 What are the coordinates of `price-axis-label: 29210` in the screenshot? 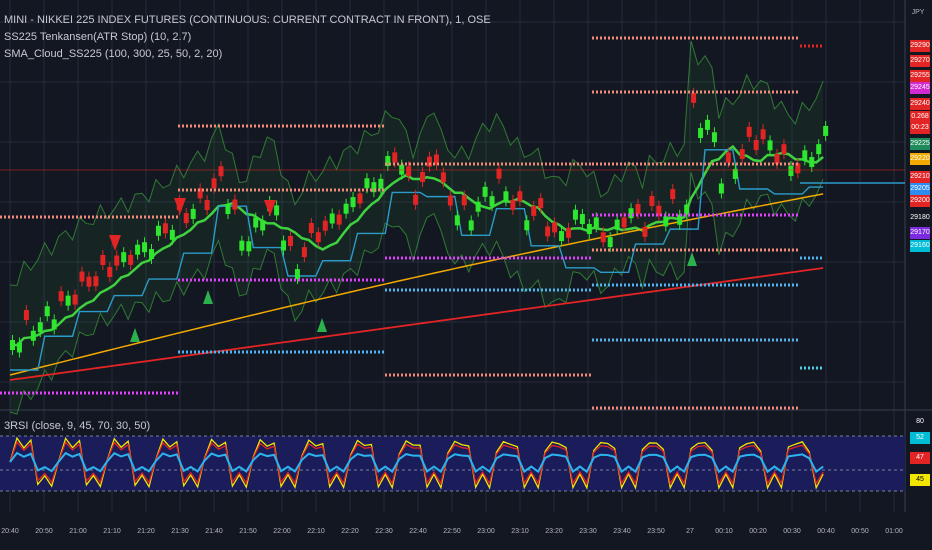 It's located at (920, 177).